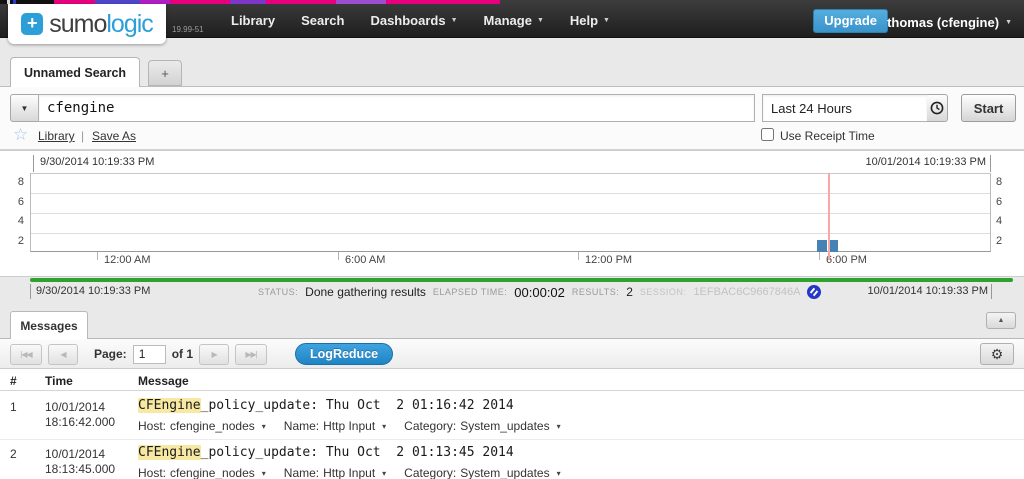  Describe the element at coordinates (512, 381) in the screenshot. I see `messages-table-header: # Time Message` at that location.